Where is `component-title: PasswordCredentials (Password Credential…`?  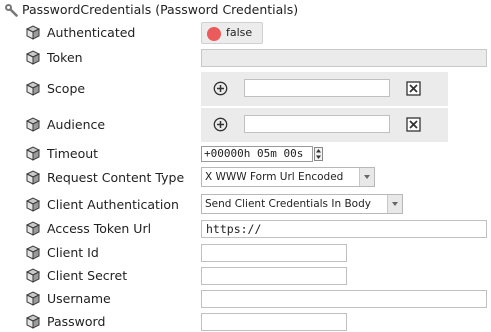
component-title: PasswordCredentials (Password Credential… is located at coordinates (160, 9).